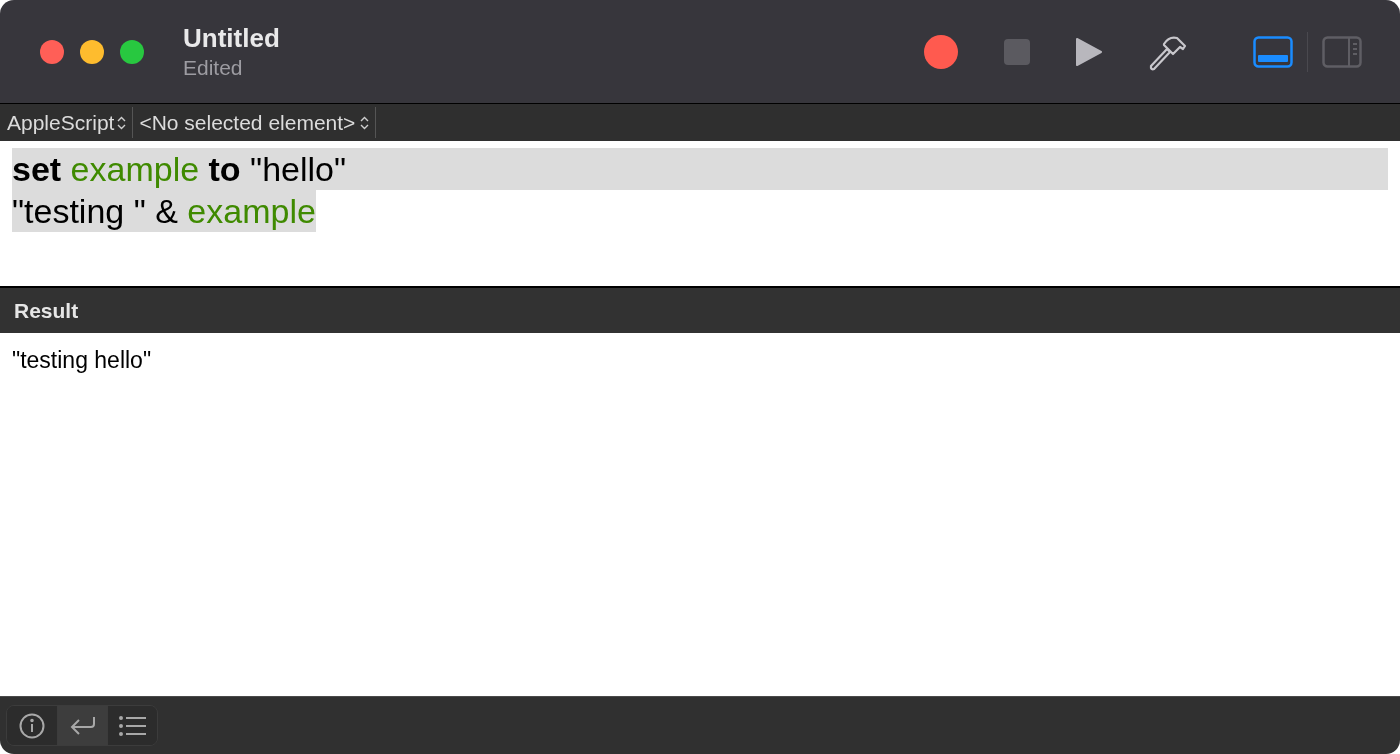  What do you see at coordinates (1089, 51) in the screenshot?
I see `play-icon` at bounding box center [1089, 51].